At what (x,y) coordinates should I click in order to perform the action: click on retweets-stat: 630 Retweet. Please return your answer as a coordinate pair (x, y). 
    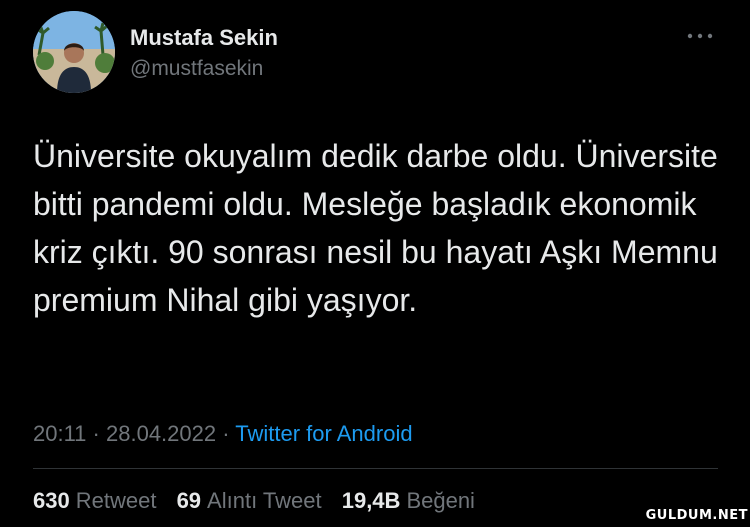
    Looking at the image, I should click on (98, 500).